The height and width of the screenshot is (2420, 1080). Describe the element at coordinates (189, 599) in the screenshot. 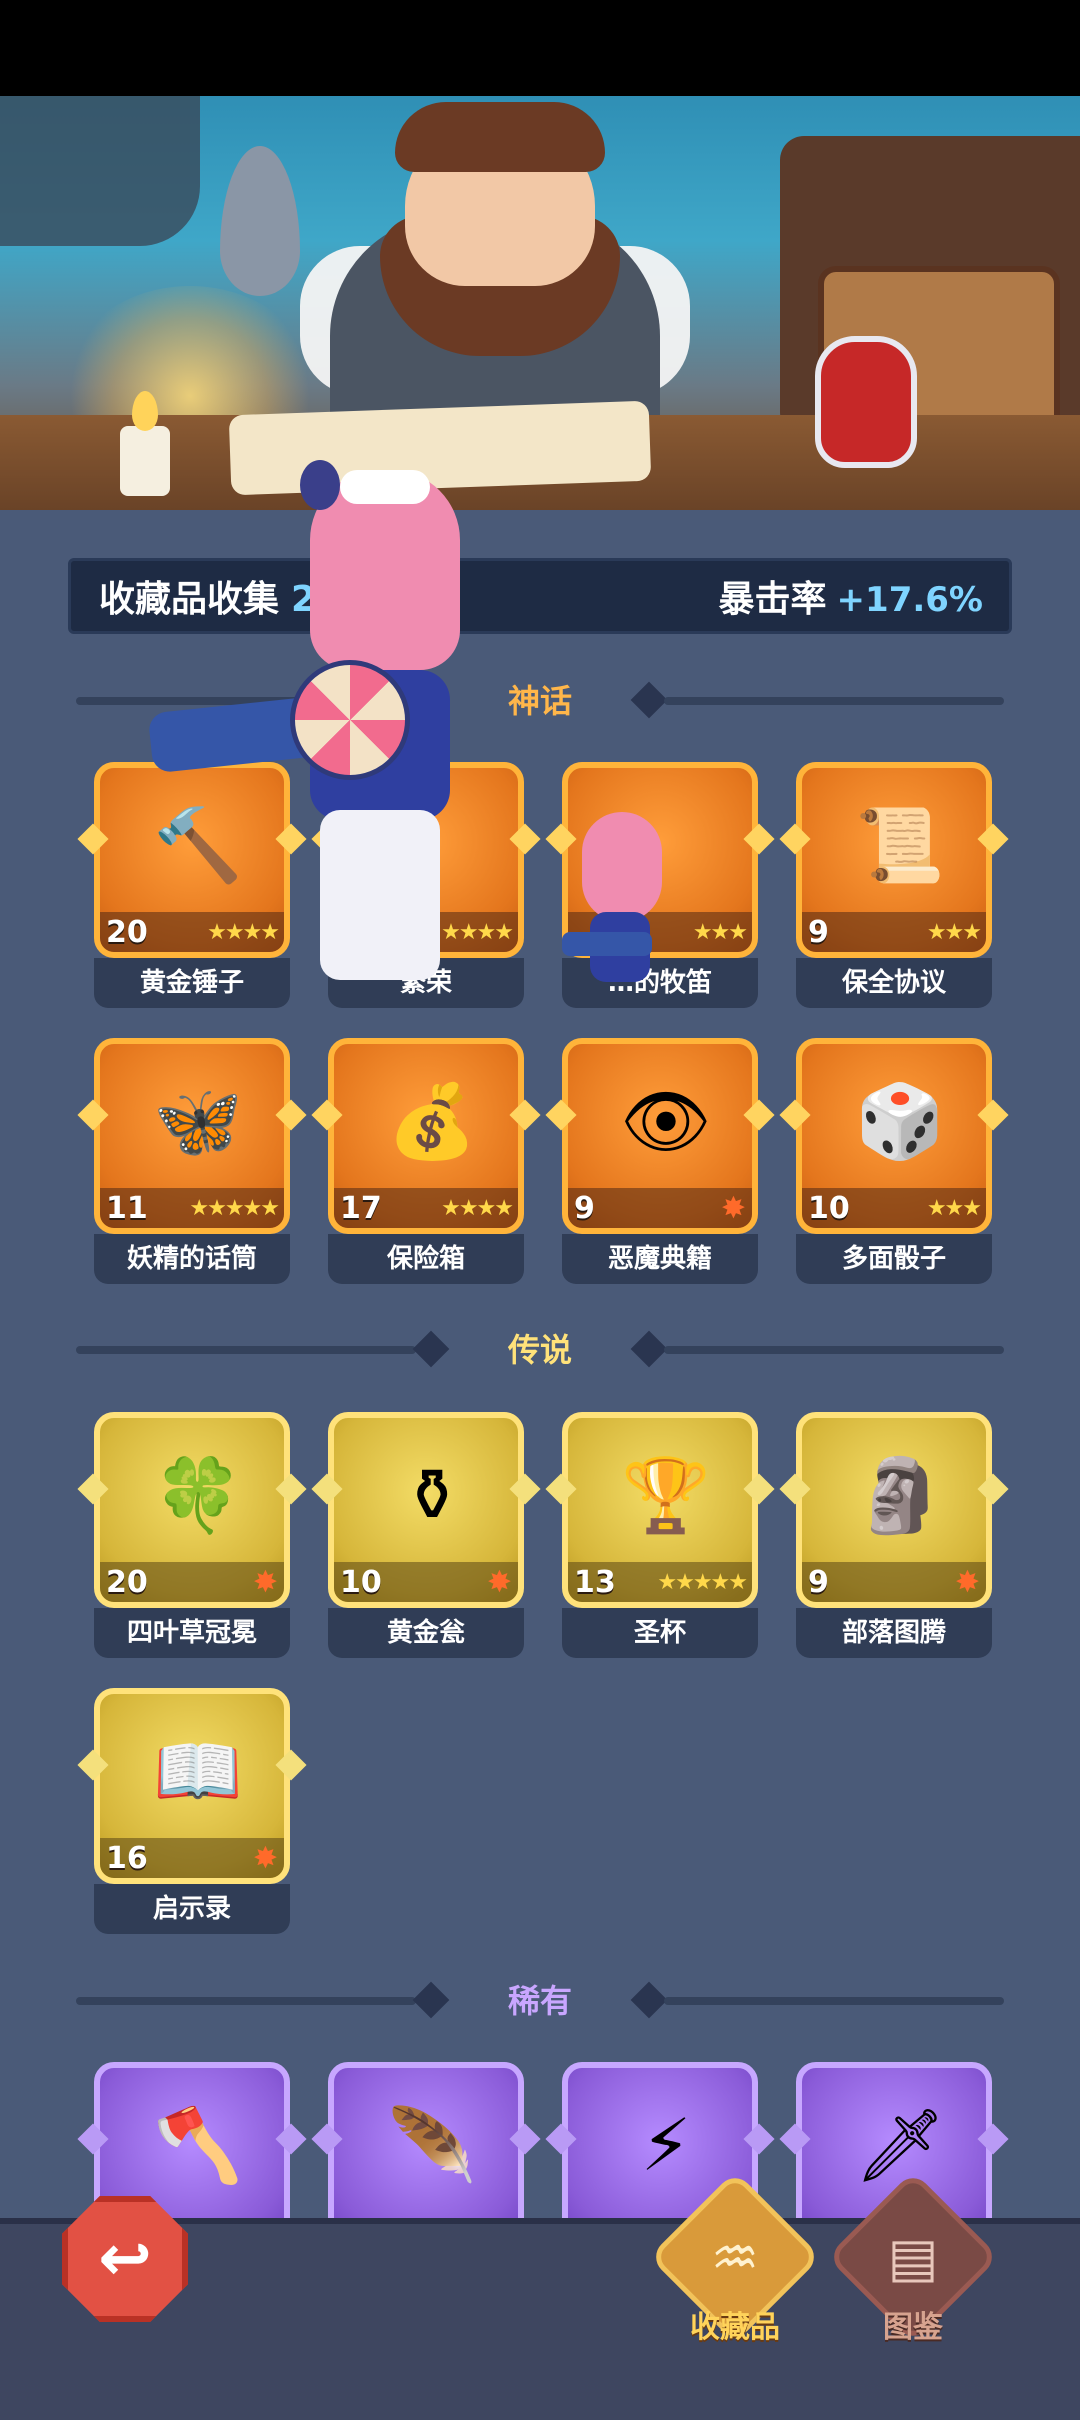

I see `collection-label: 收藏品收集` at that location.